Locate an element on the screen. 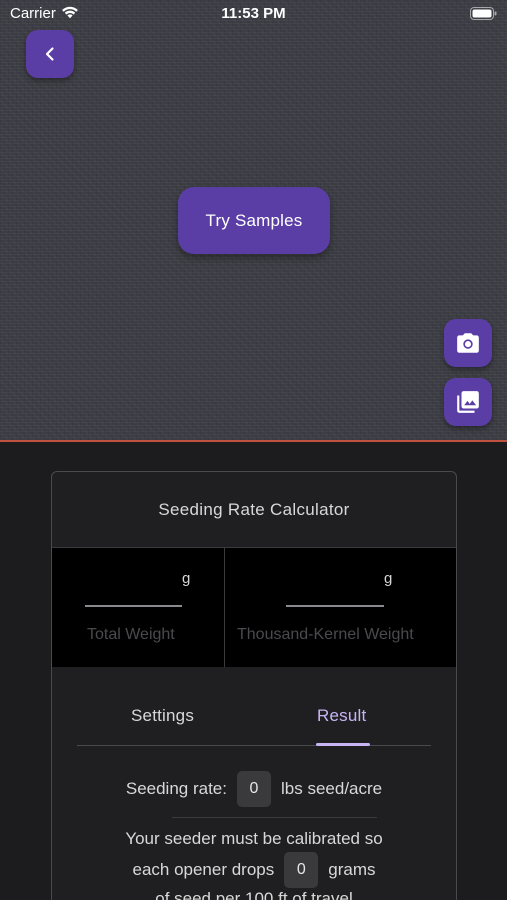 The height and width of the screenshot is (900, 507). total-weight-underline is located at coordinates (133, 606).